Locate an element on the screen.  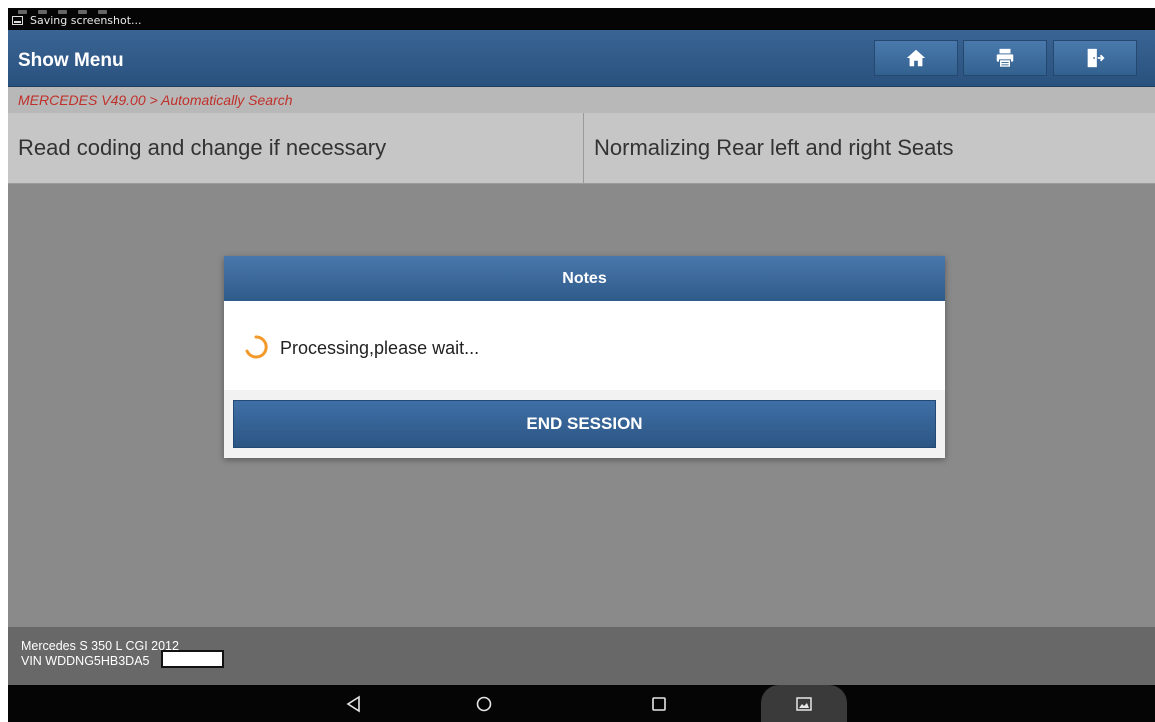
redaction-box is located at coordinates (192, 659).